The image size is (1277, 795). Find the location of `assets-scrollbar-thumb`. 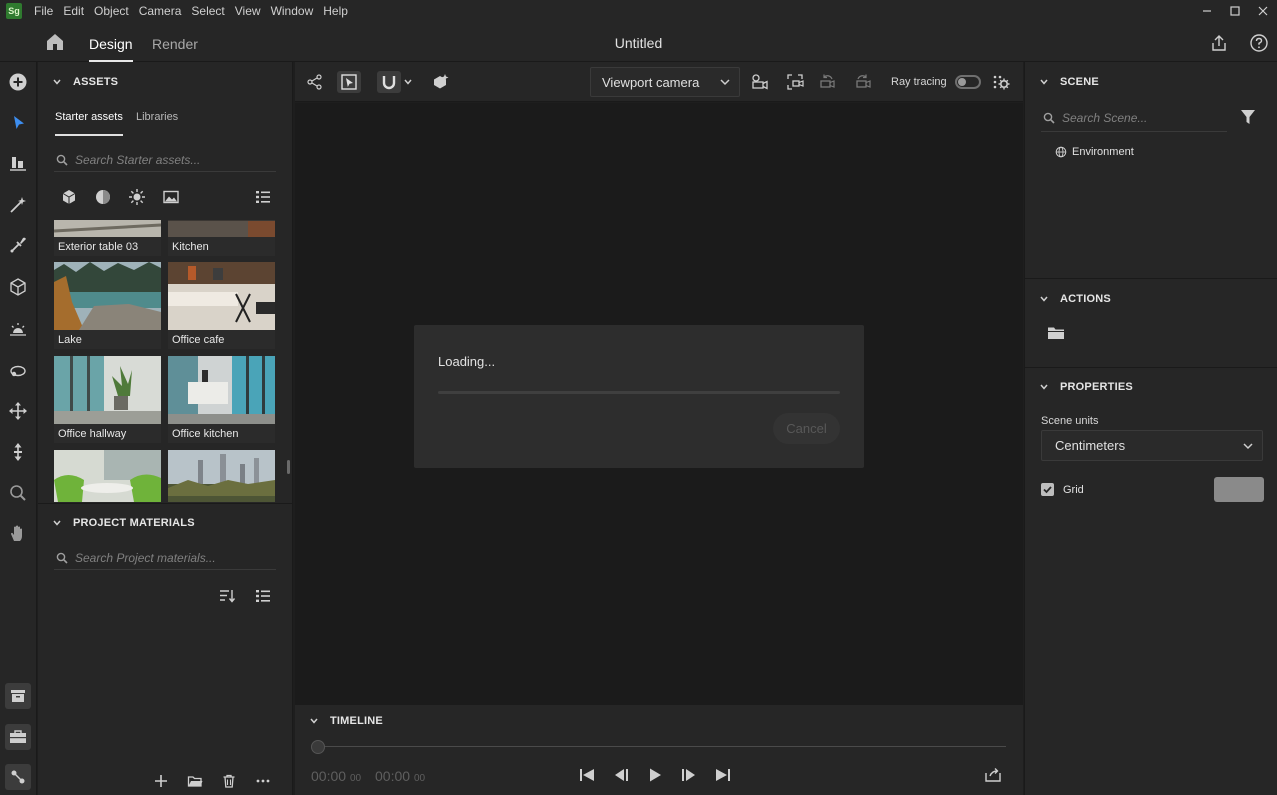

assets-scrollbar-thumb is located at coordinates (288, 467).